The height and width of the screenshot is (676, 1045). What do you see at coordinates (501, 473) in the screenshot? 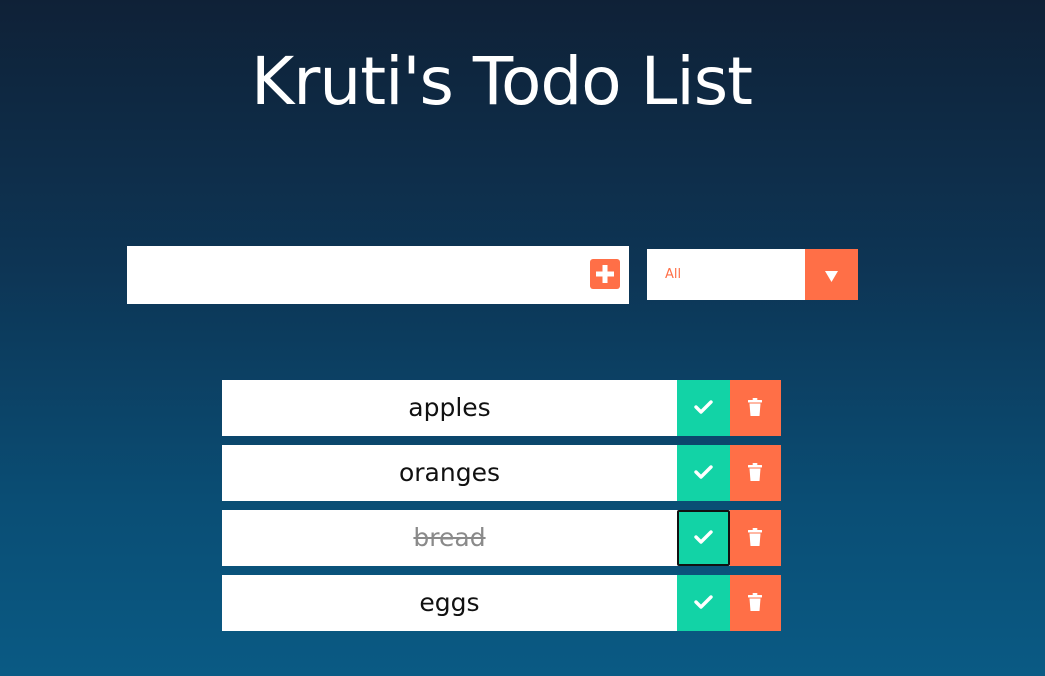
I see `todo-item: oranges` at bounding box center [501, 473].